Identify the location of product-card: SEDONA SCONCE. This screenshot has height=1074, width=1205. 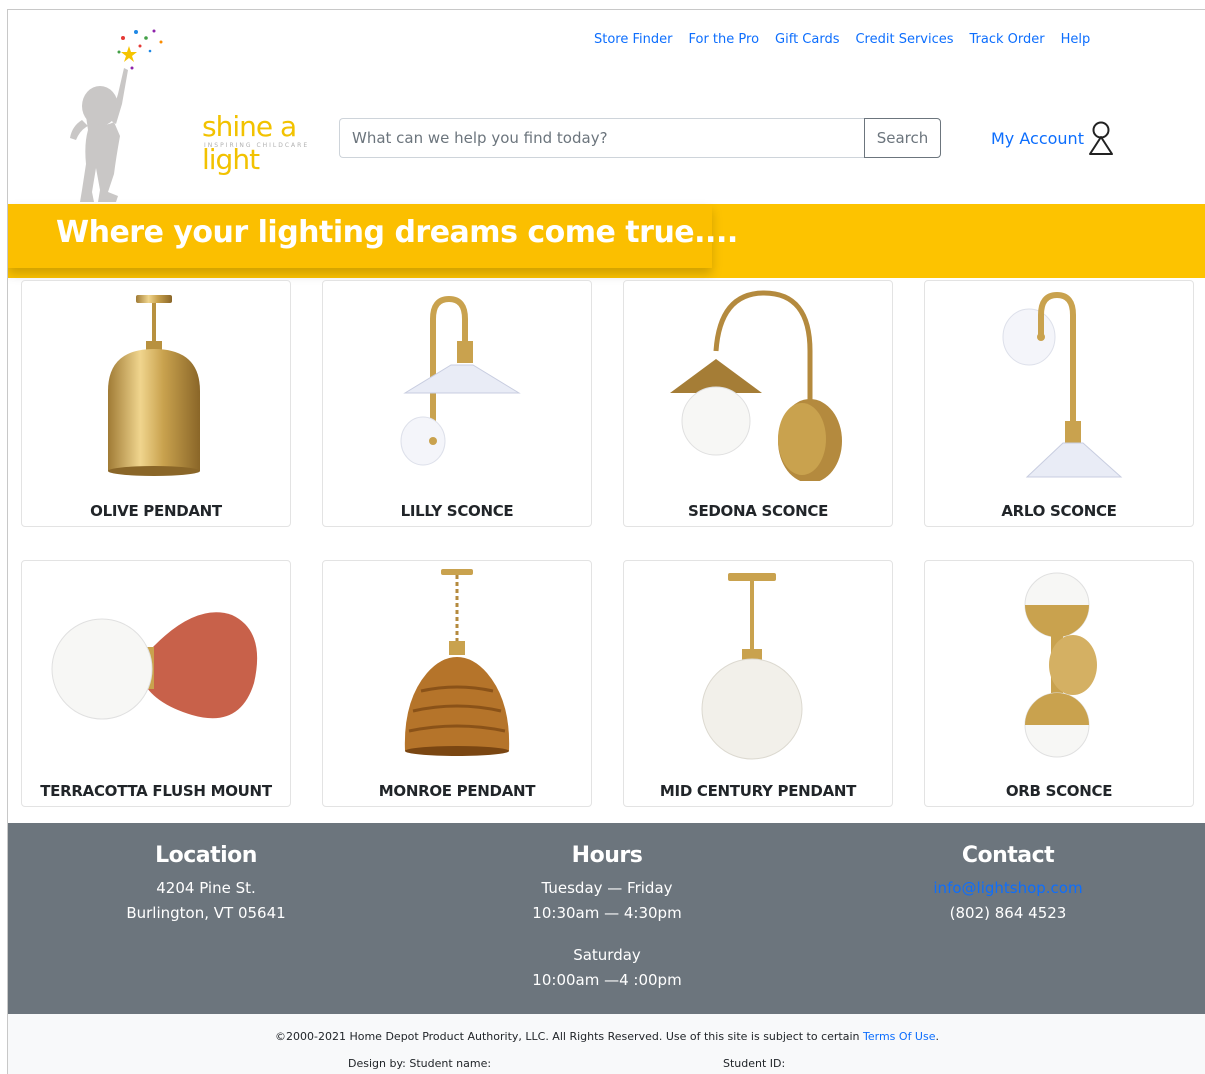
(758, 403).